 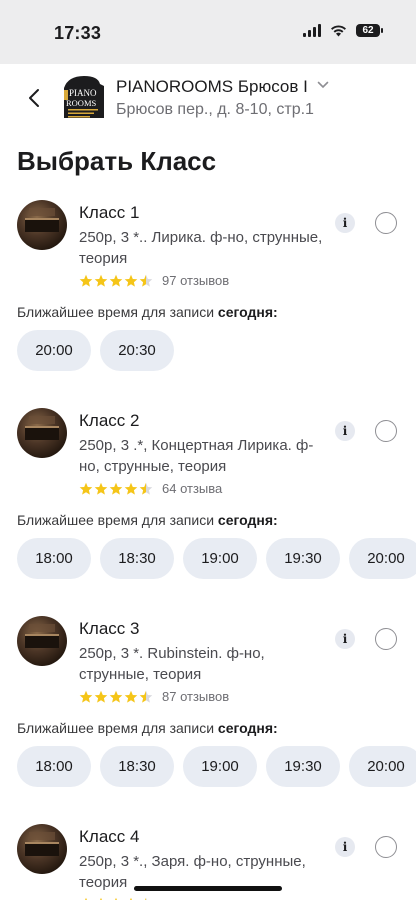 I want to click on class-rating: 64 отзыва, so click(x=150, y=488).